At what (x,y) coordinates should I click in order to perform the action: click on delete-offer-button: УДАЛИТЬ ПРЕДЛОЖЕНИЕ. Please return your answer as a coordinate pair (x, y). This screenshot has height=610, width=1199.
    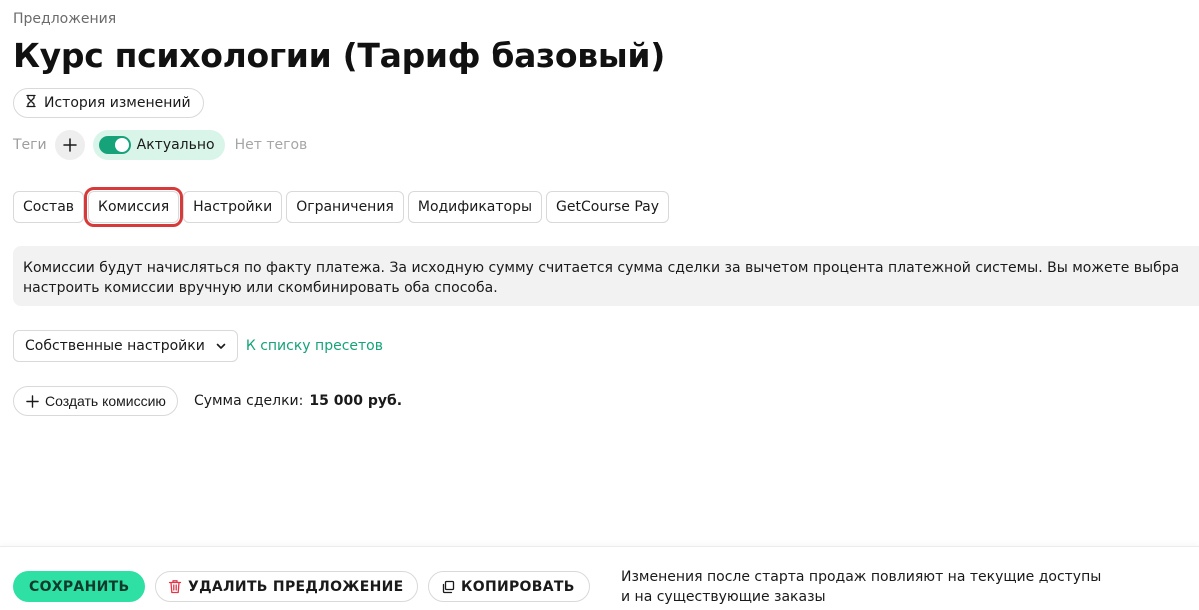
    Looking at the image, I should click on (287, 586).